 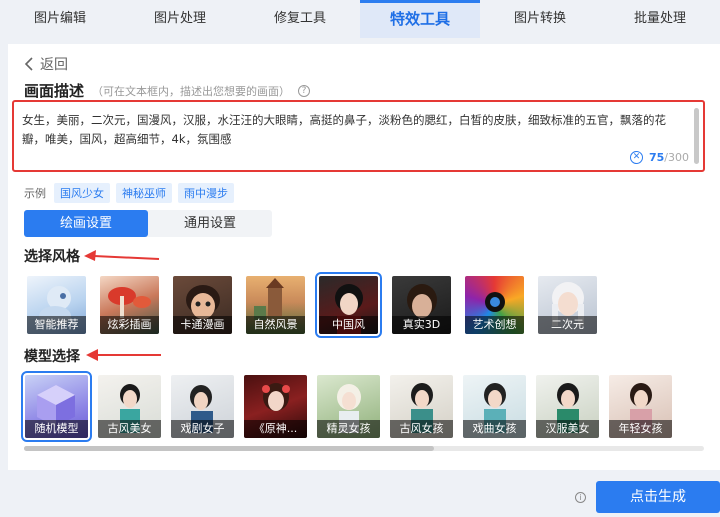 What do you see at coordinates (202, 325) in the screenshot?
I see `style-label: 卡通漫画` at bounding box center [202, 325].